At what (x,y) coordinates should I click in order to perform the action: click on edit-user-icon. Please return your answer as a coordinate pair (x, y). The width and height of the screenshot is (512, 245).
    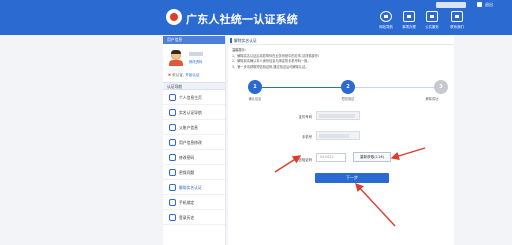
    Looking at the image, I should click on (172, 142).